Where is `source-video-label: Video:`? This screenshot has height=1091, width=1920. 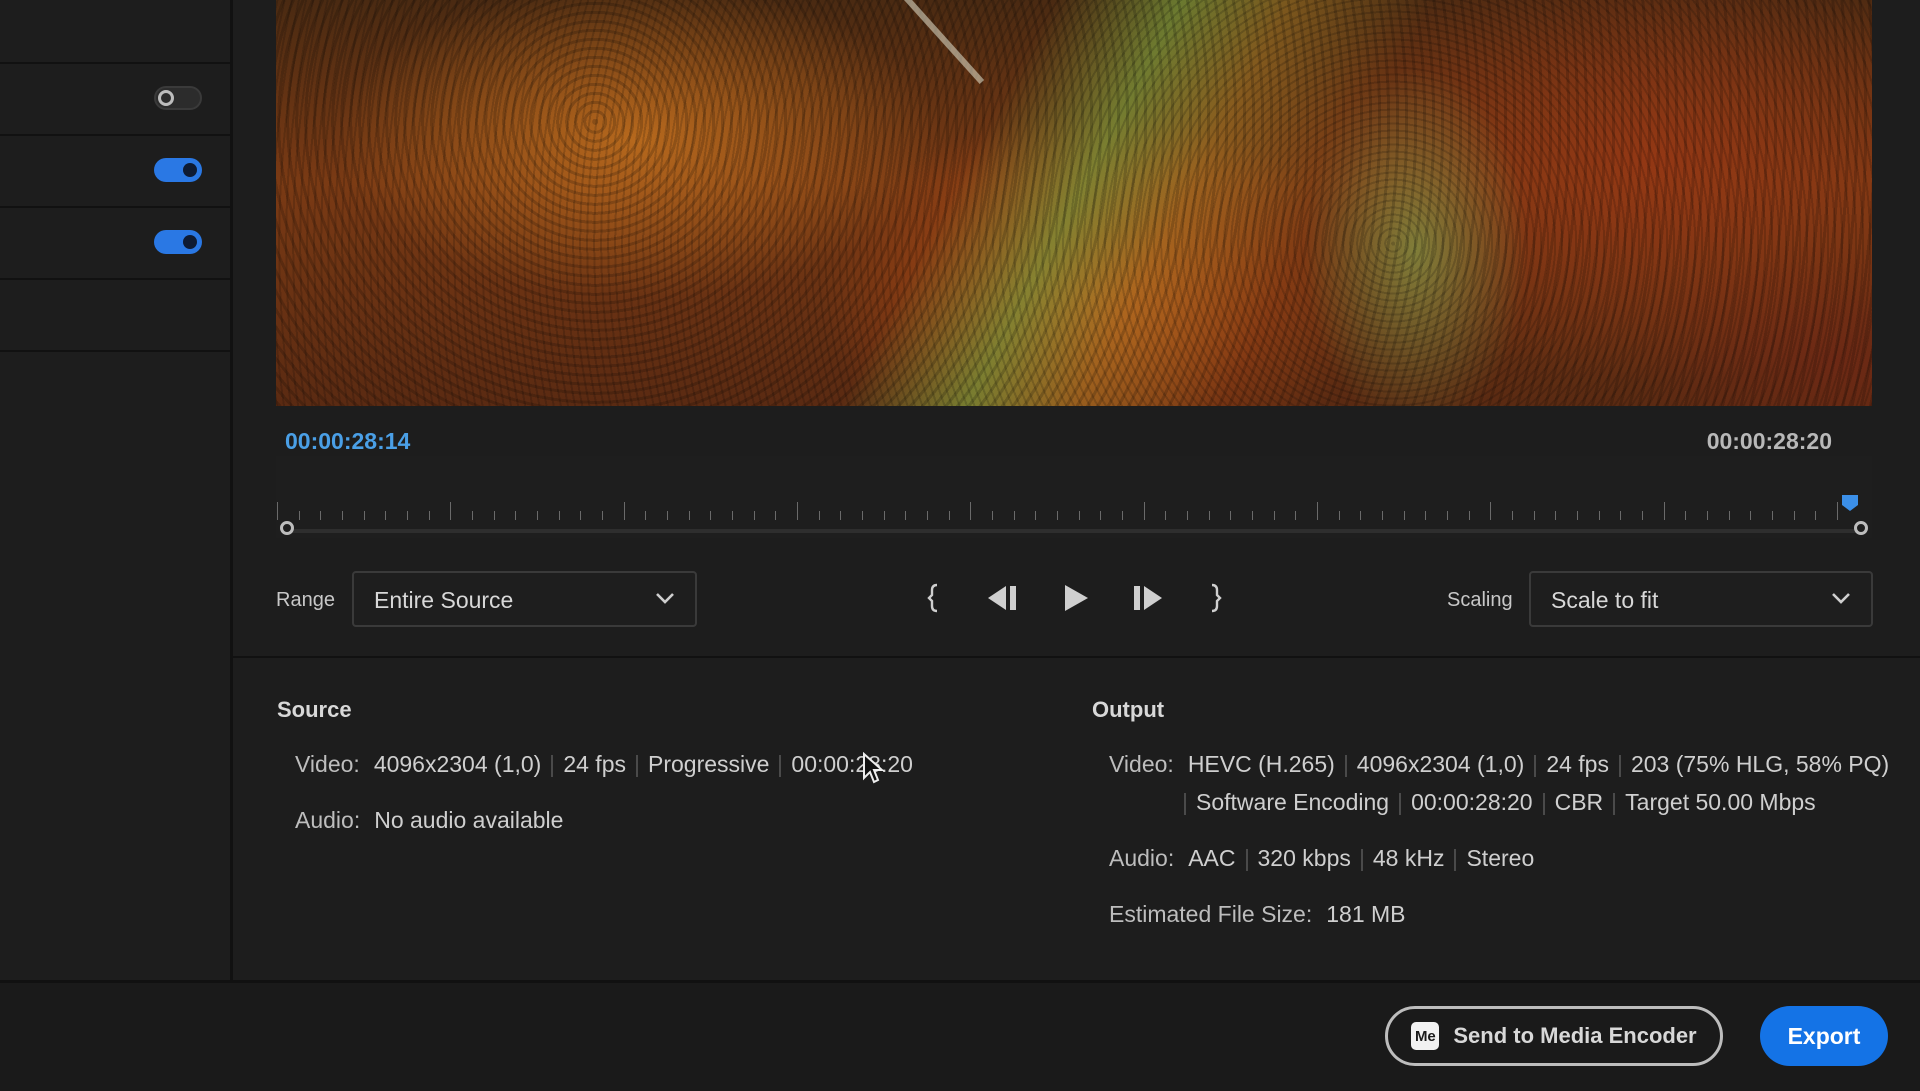
source-video-label: Video: is located at coordinates (327, 764).